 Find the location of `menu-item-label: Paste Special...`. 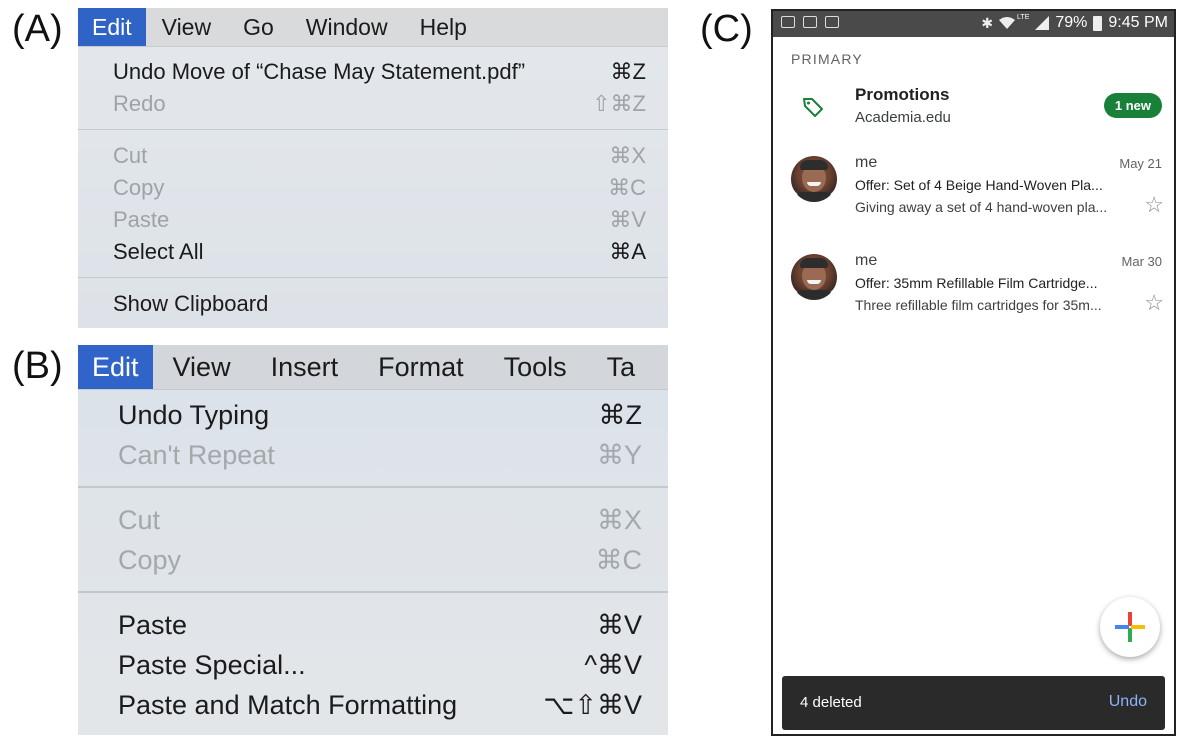

menu-item-label: Paste Special... is located at coordinates (212, 665).